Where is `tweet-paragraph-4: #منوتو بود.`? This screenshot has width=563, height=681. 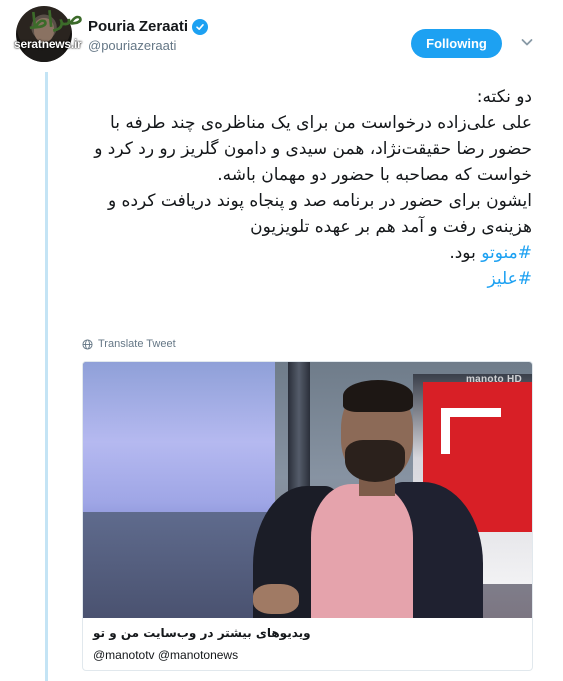
tweet-paragraph-4: #منوتو بود. is located at coordinates (307, 253).